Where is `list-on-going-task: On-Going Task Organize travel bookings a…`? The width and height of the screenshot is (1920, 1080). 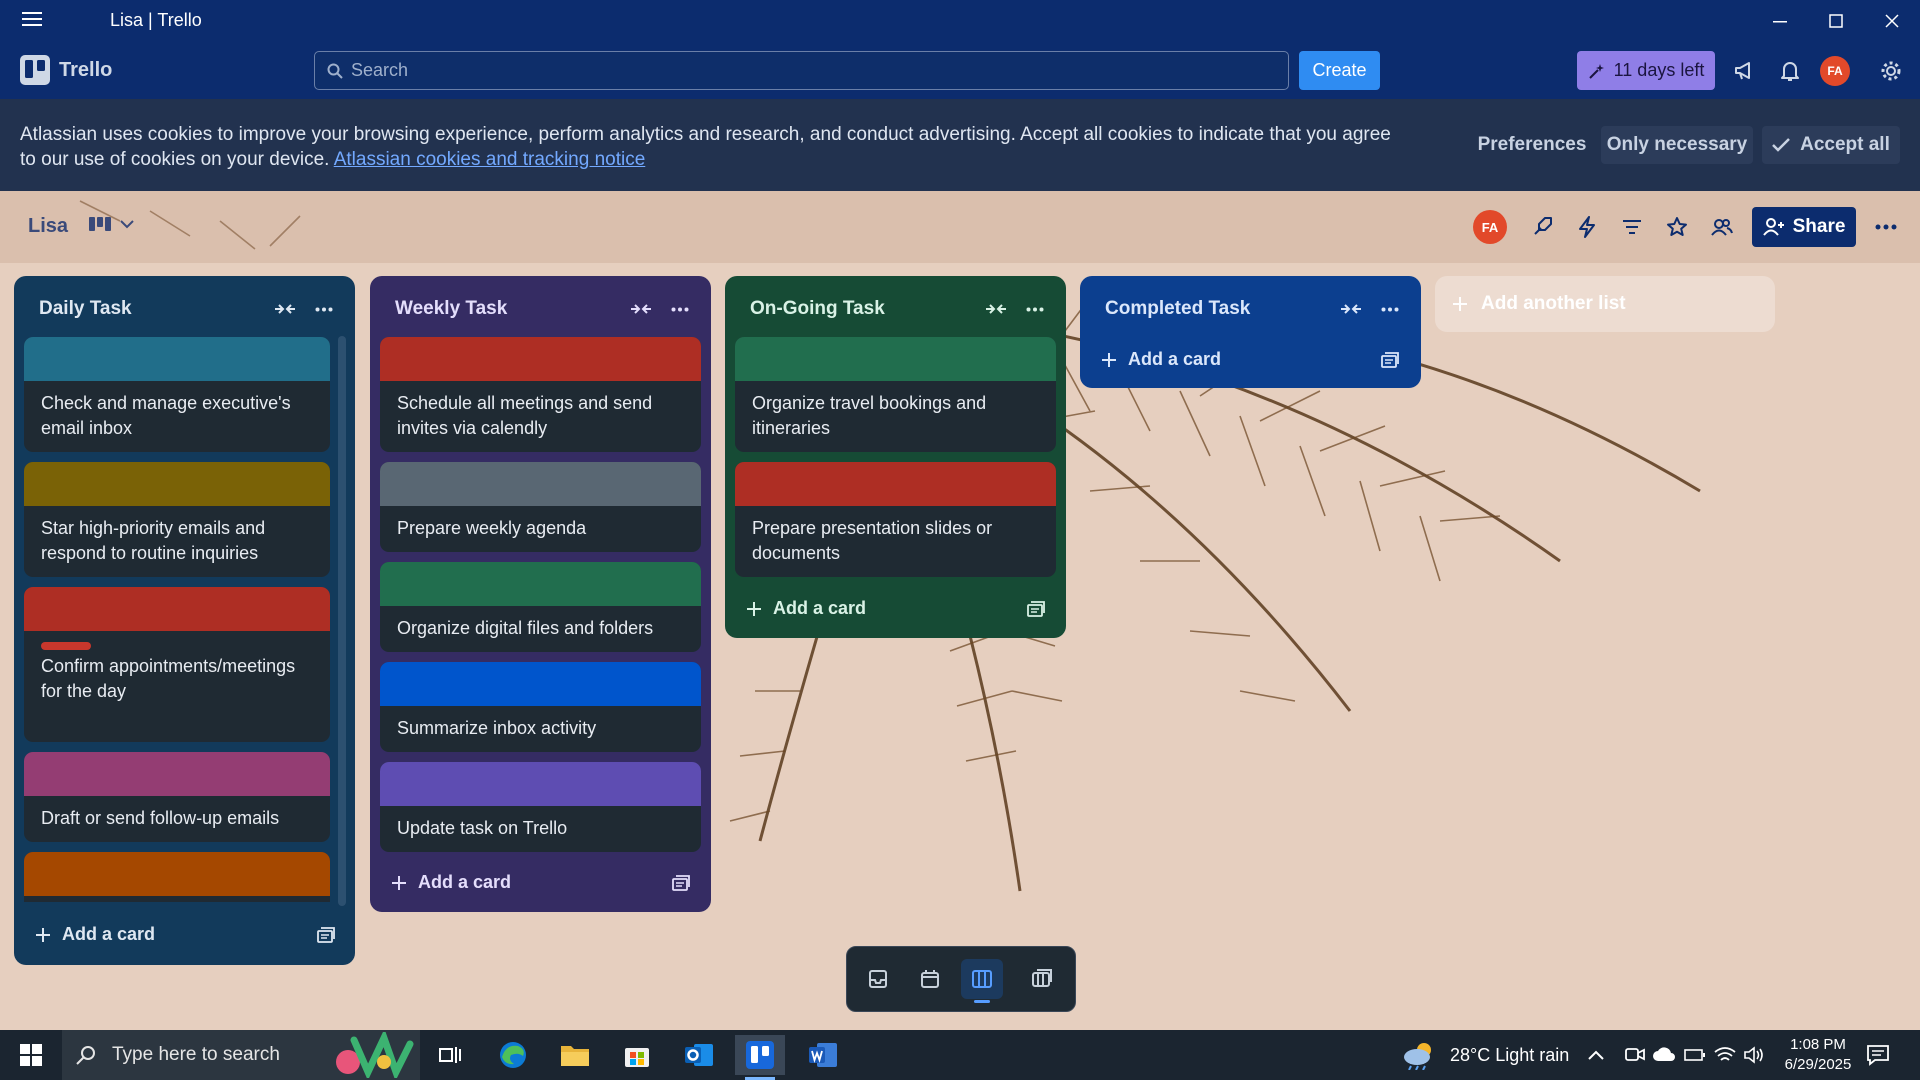 list-on-going-task: On-Going Task Organize travel bookings a… is located at coordinates (895, 457).